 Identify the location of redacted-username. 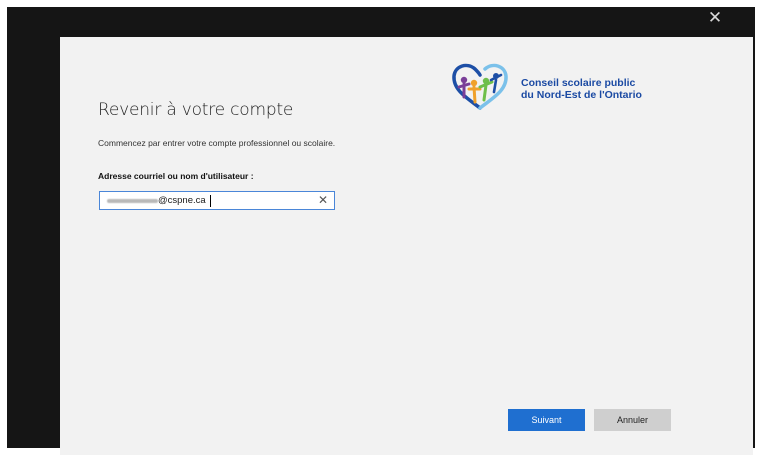
(132, 201).